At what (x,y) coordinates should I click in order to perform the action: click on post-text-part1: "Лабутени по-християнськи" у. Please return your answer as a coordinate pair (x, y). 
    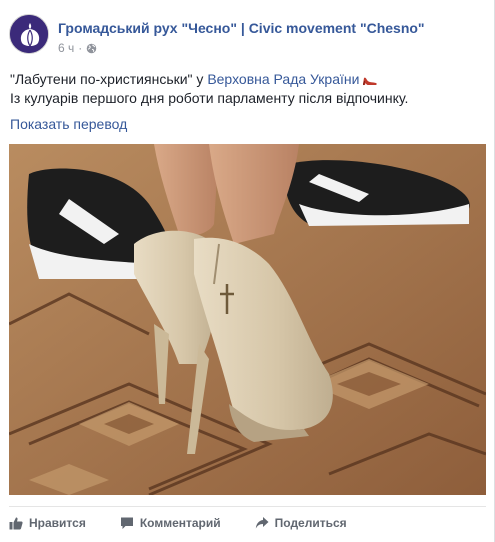
    Looking at the image, I should click on (109, 79).